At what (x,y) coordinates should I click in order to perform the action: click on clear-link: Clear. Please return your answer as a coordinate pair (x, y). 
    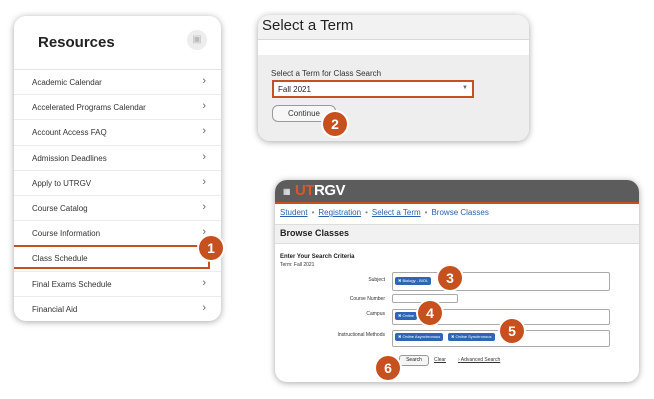
    Looking at the image, I should click on (440, 360).